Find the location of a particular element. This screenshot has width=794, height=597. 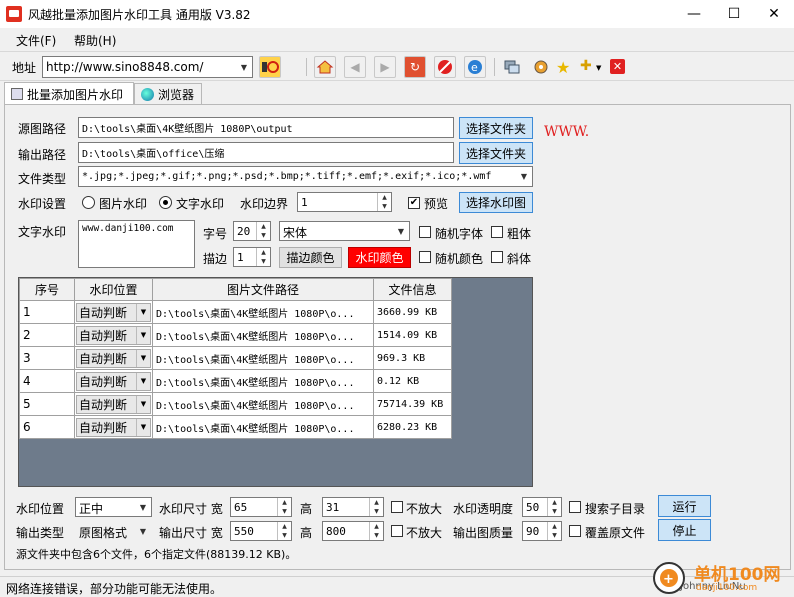

add-favorite-icon: ✚ is located at coordinates (586, 66).